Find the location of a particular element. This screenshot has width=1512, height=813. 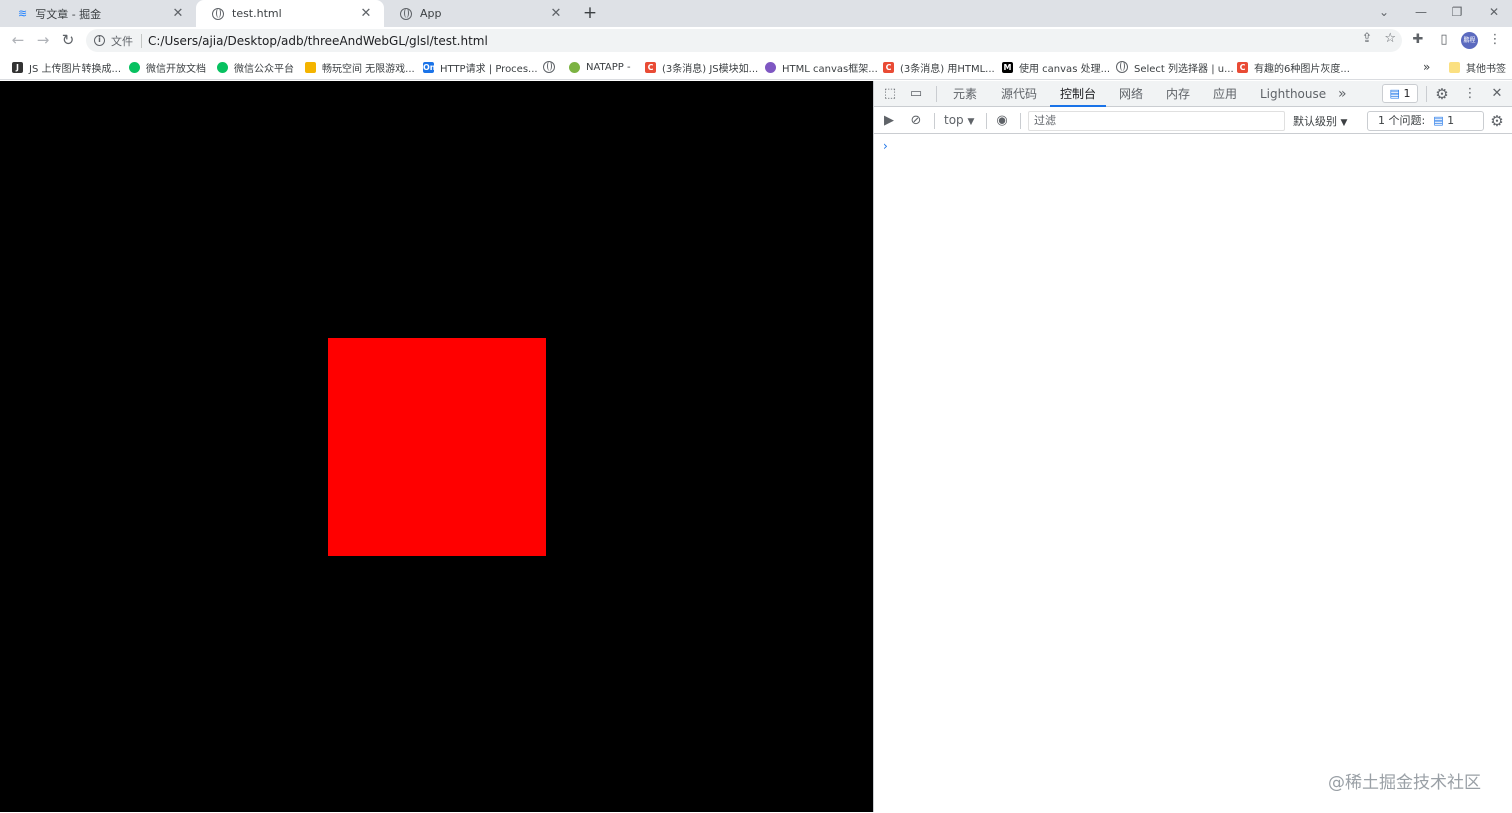

tab-memory: 内存 is located at coordinates (1178, 94).